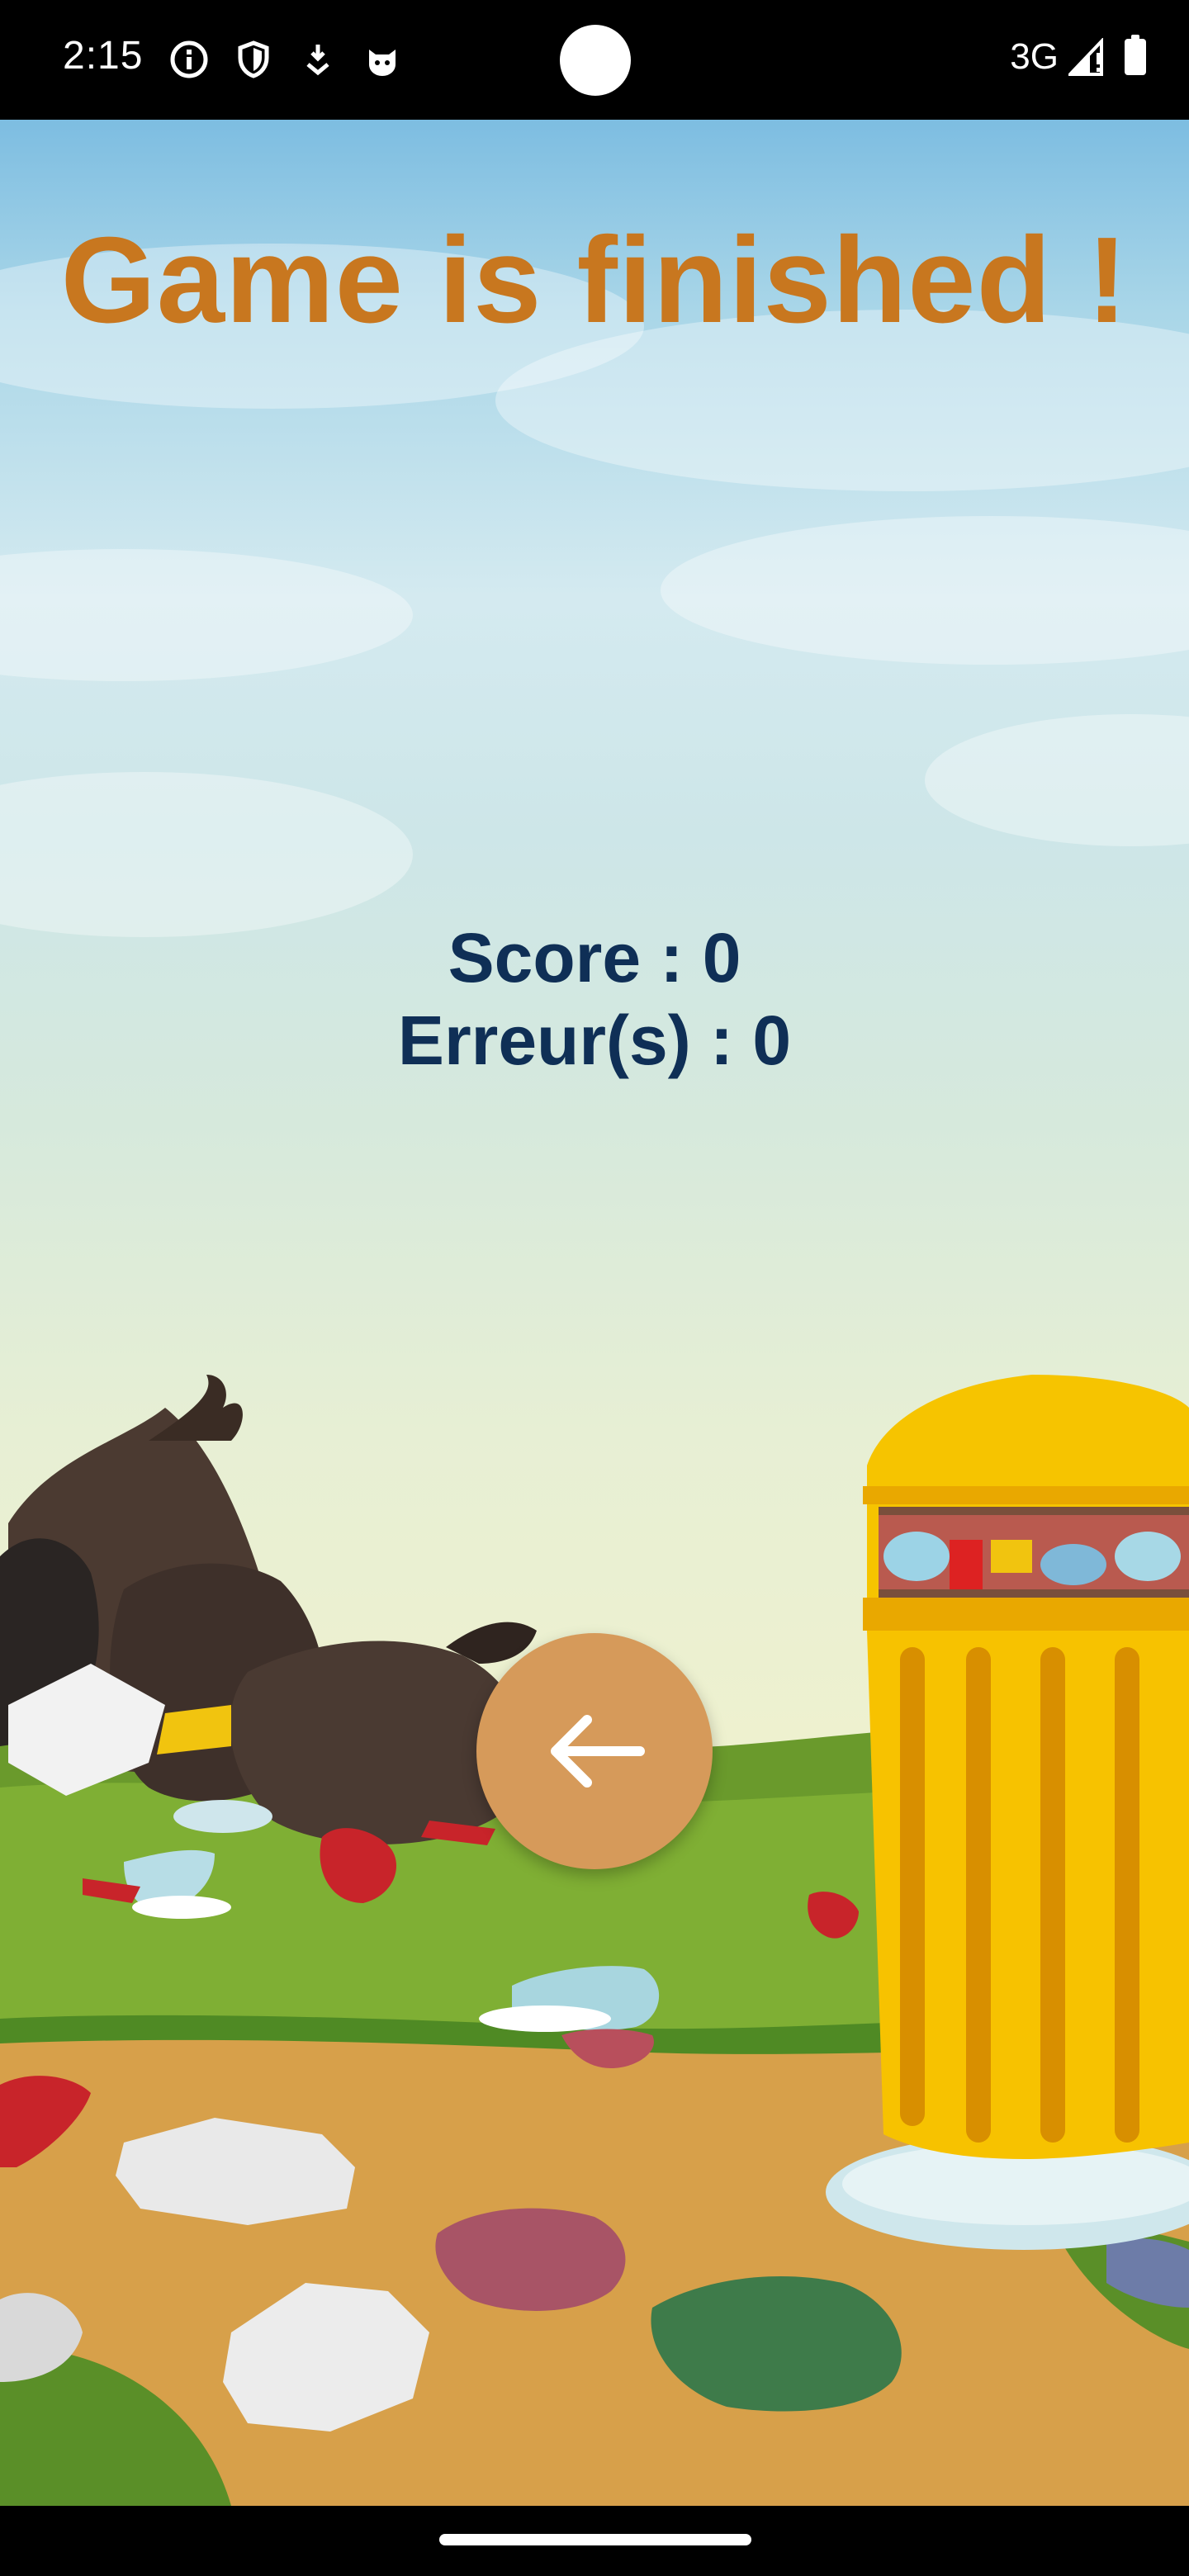 The width and height of the screenshot is (1189, 2576). What do you see at coordinates (317, 60) in the screenshot?
I see `download-icon` at bounding box center [317, 60].